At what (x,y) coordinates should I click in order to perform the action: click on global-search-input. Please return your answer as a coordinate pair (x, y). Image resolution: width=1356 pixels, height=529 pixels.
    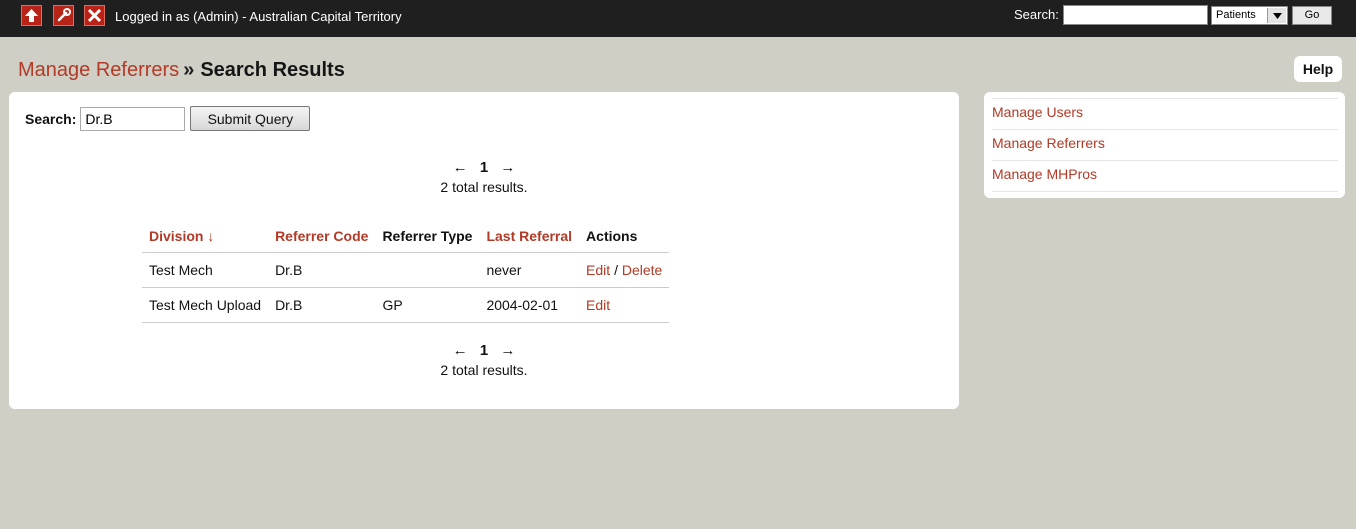
    Looking at the image, I should click on (1135, 15).